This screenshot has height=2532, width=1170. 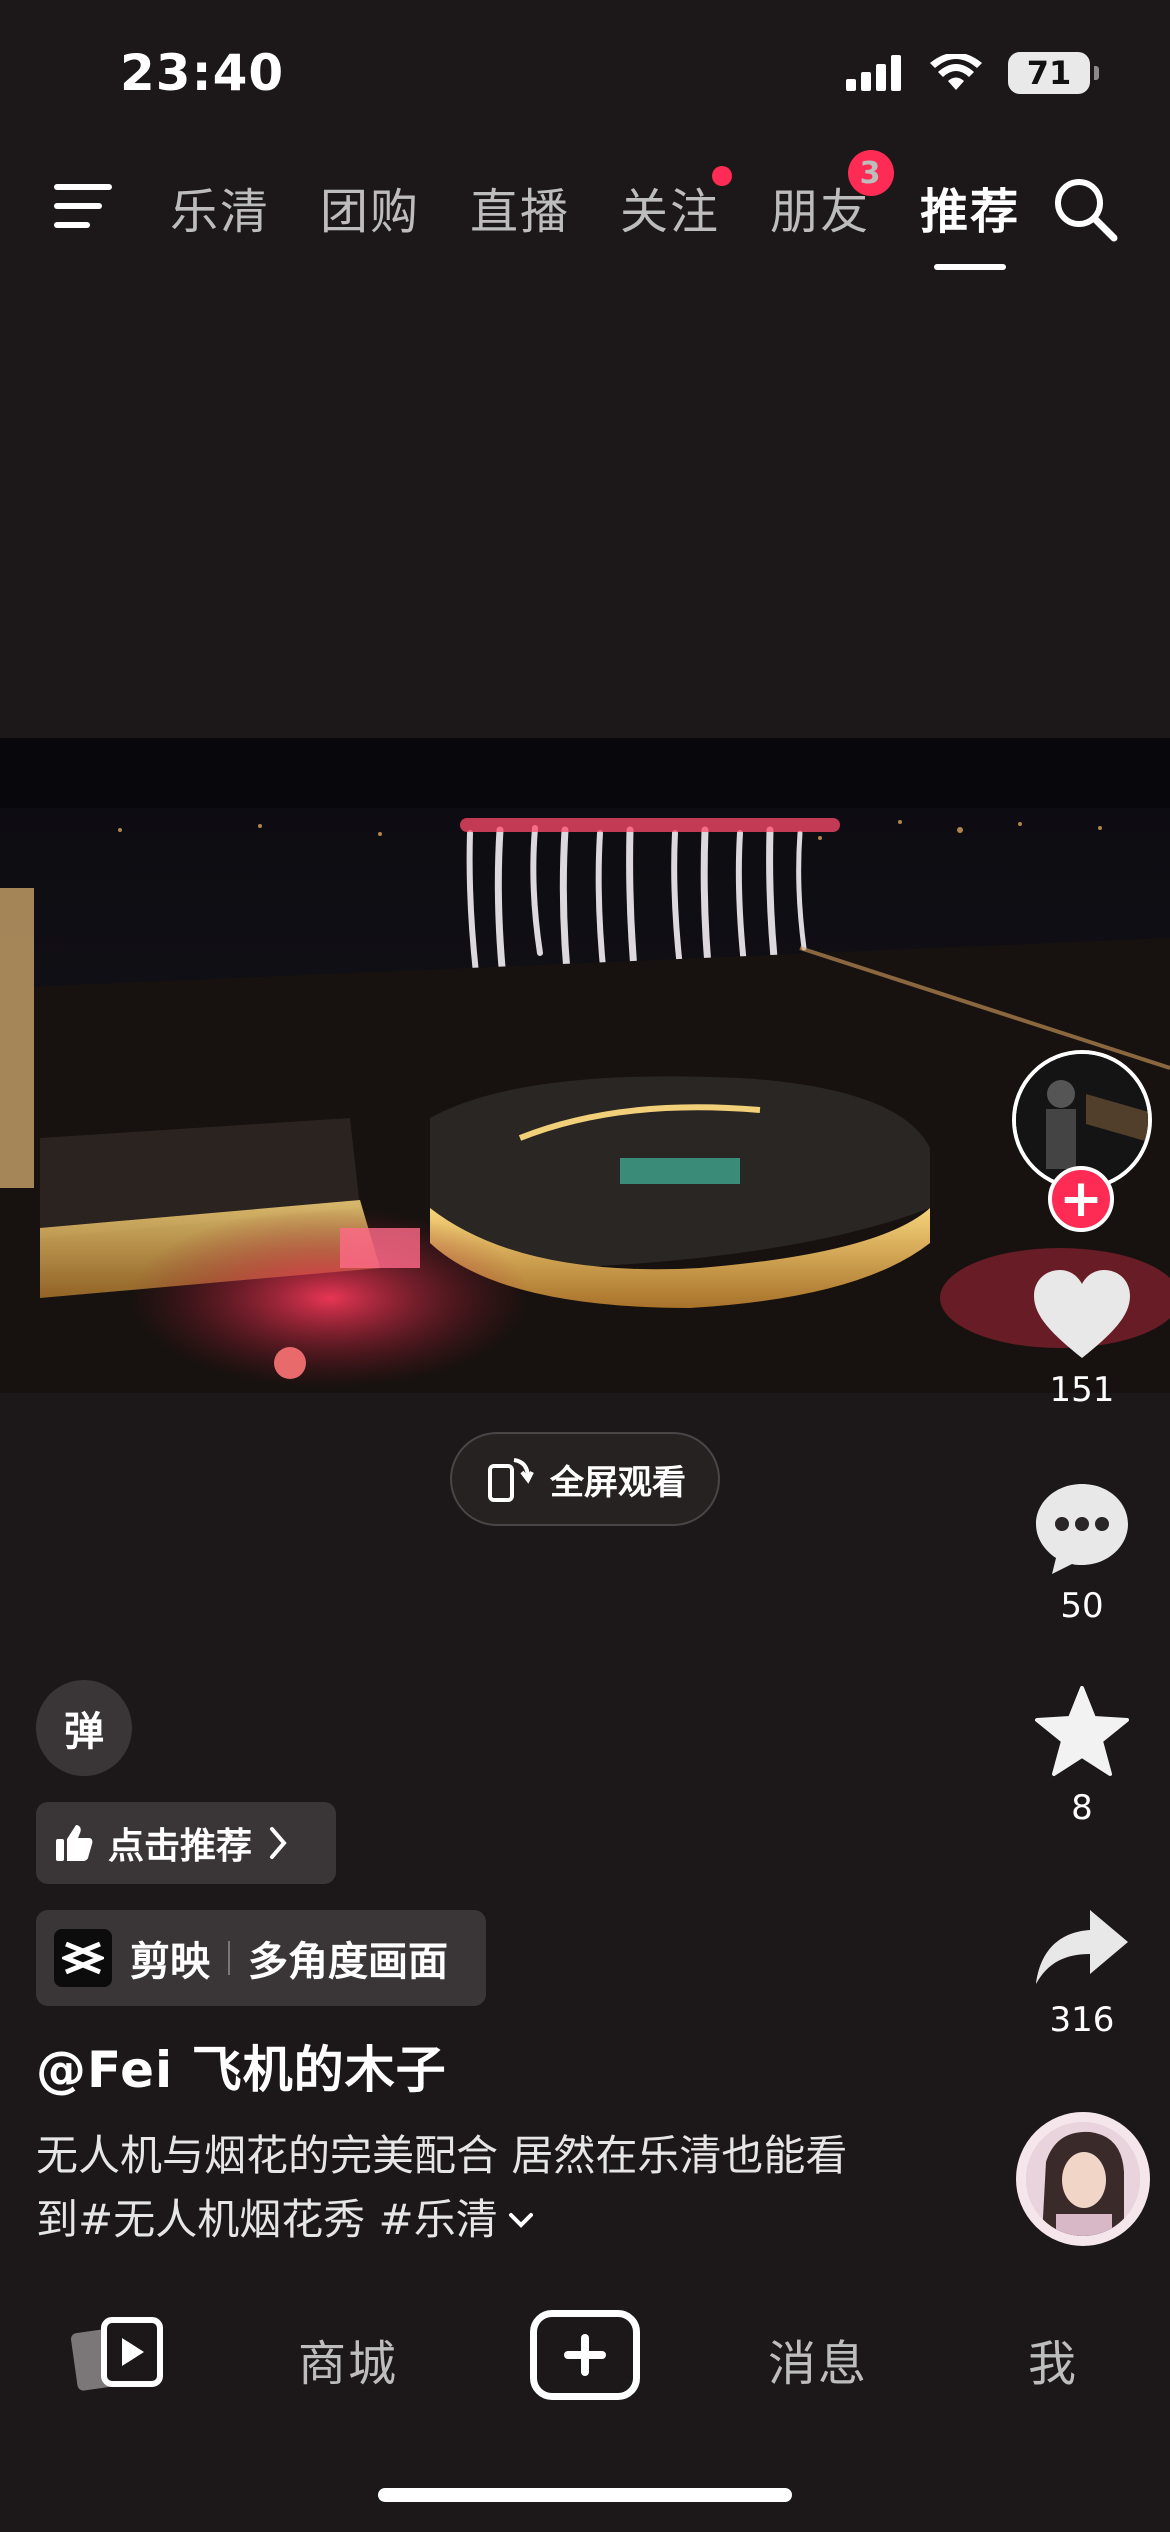 I want to click on tab-following: 关注, so click(x=676, y=204).